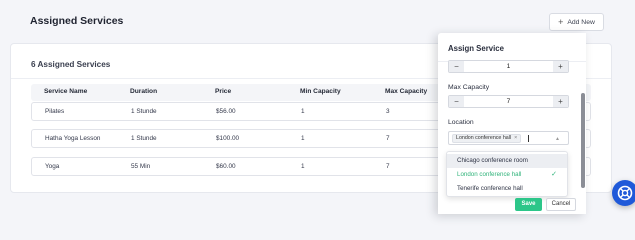  What do you see at coordinates (223, 91) in the screenshot?
I see `column-price: Price` at bounding box center [223, 91].